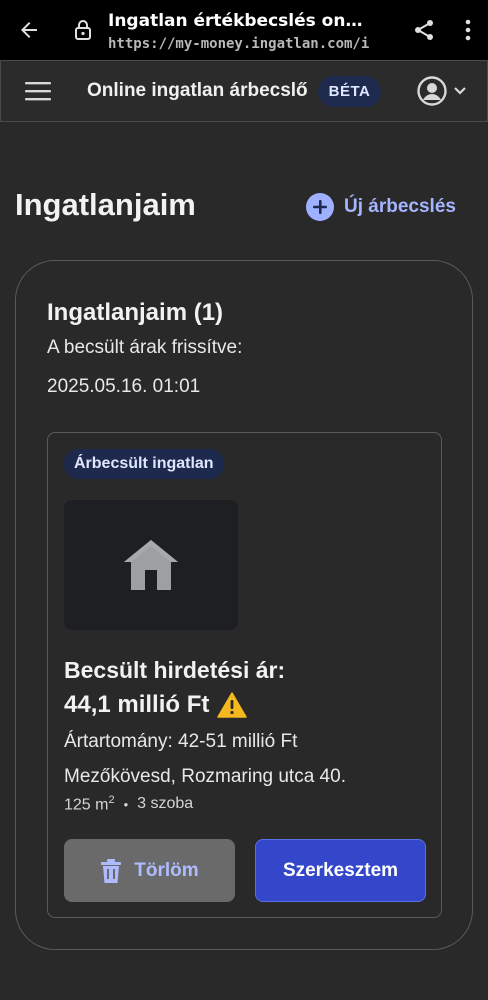 Image resolution: width=488 pixels, height=1000 pixels. I want to click on new-estimate-button: Új árbecslés, so click(381, 207).